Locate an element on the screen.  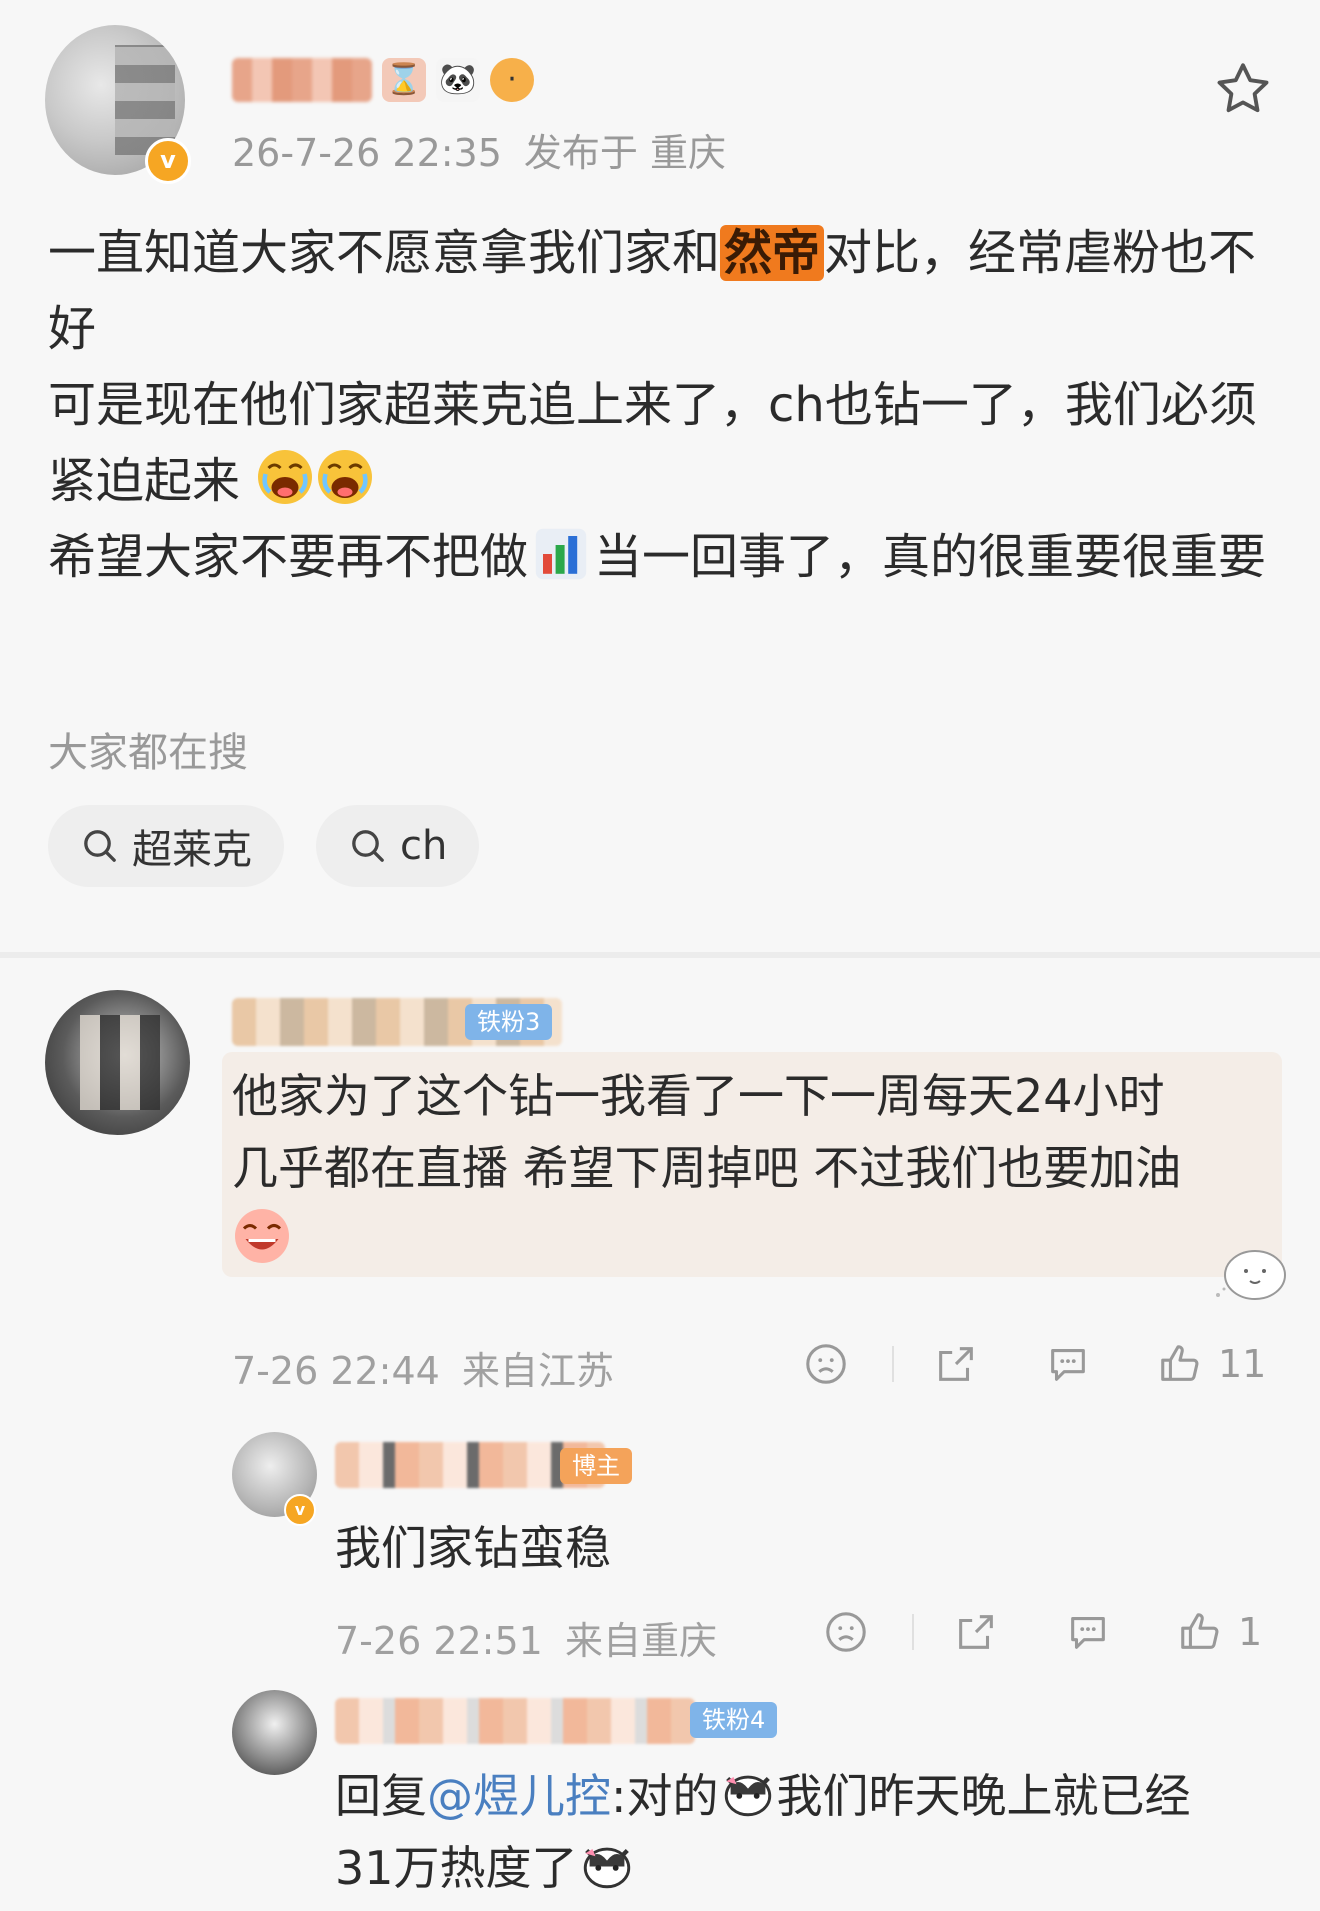
search-chip: 超莱克 is located at coordinates (166, 846).